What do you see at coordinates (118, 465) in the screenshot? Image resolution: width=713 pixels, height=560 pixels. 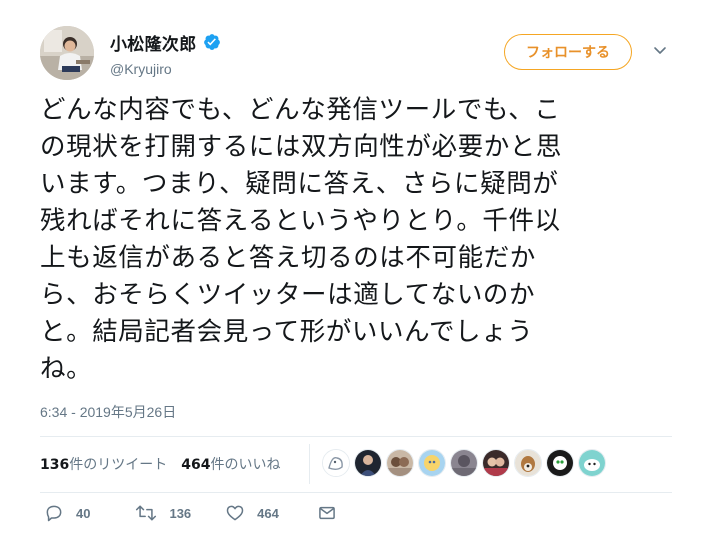 I see `retweets-label: 件のリツイート` at bounding box center [118, 465].